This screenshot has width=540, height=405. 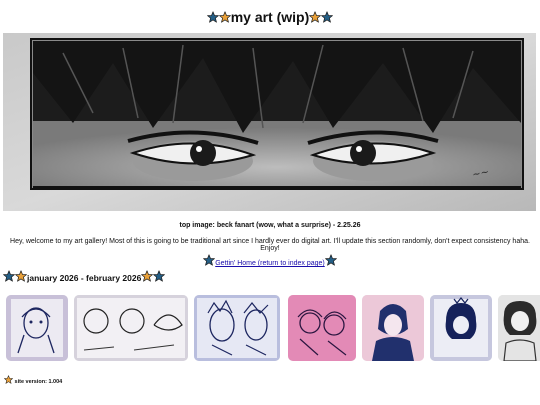 I want to click on home-link: Gettin' Home (return to index page), so click(x=270, y=263).